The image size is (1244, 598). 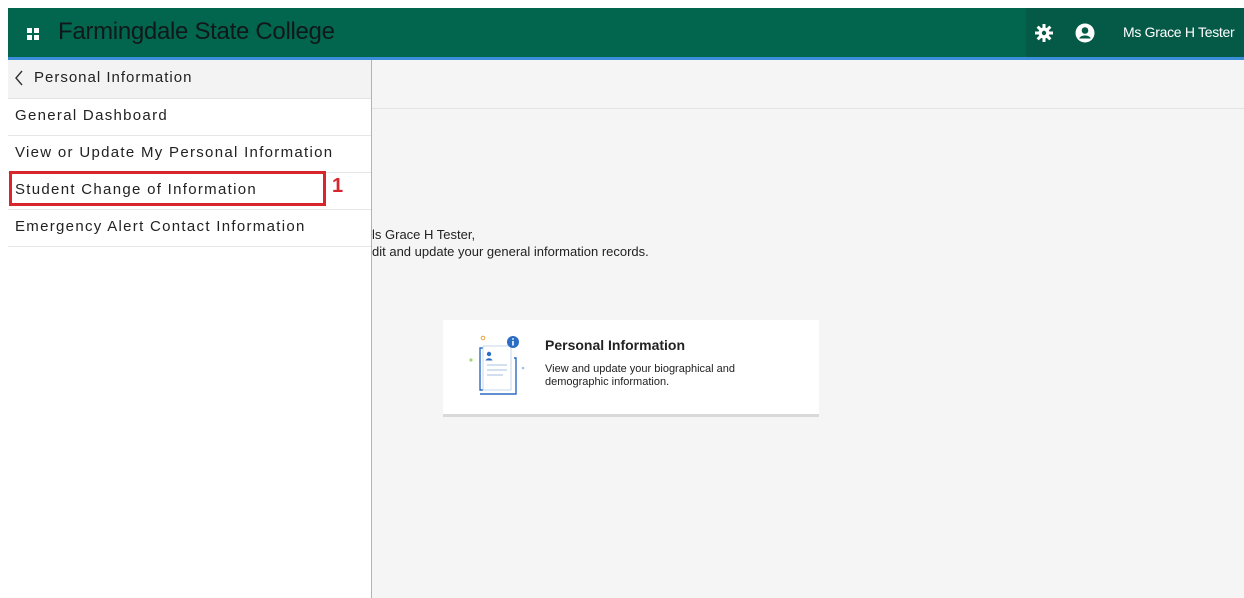 What do you see at coordinates (33, 34) in the screenshot?
I see `app-grid-icon` at bounding box center [33, 34].